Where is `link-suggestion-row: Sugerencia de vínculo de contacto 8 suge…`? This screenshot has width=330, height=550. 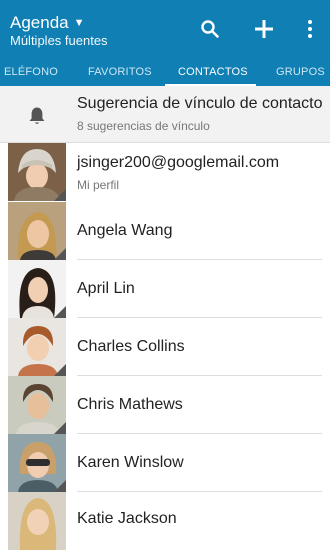
link-suggestion-row: Sugerencia de vínculo de contacto 8 suge… is located at coordinates (165, 114).